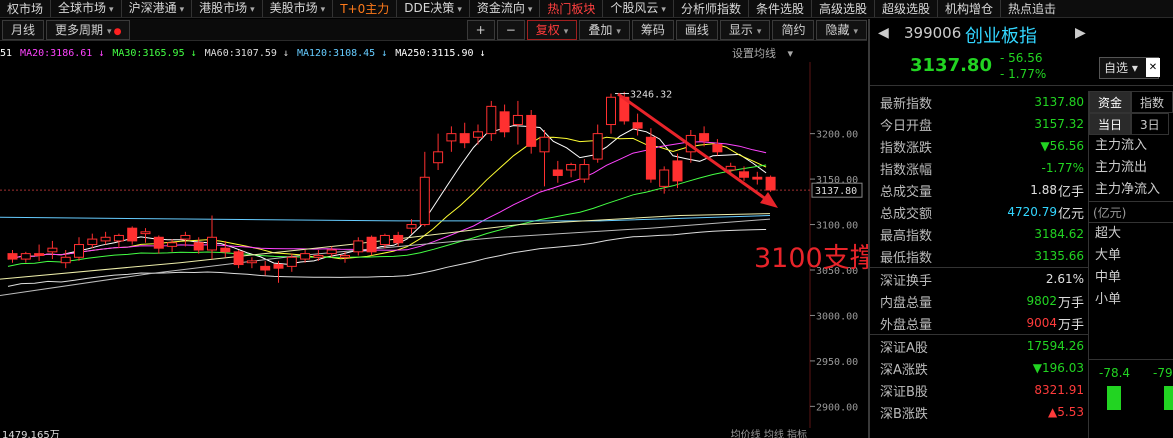 The width and height of the screenshot is (1173, 438). I want to click on menu-item-5: T+0主力, so click(364, 8).